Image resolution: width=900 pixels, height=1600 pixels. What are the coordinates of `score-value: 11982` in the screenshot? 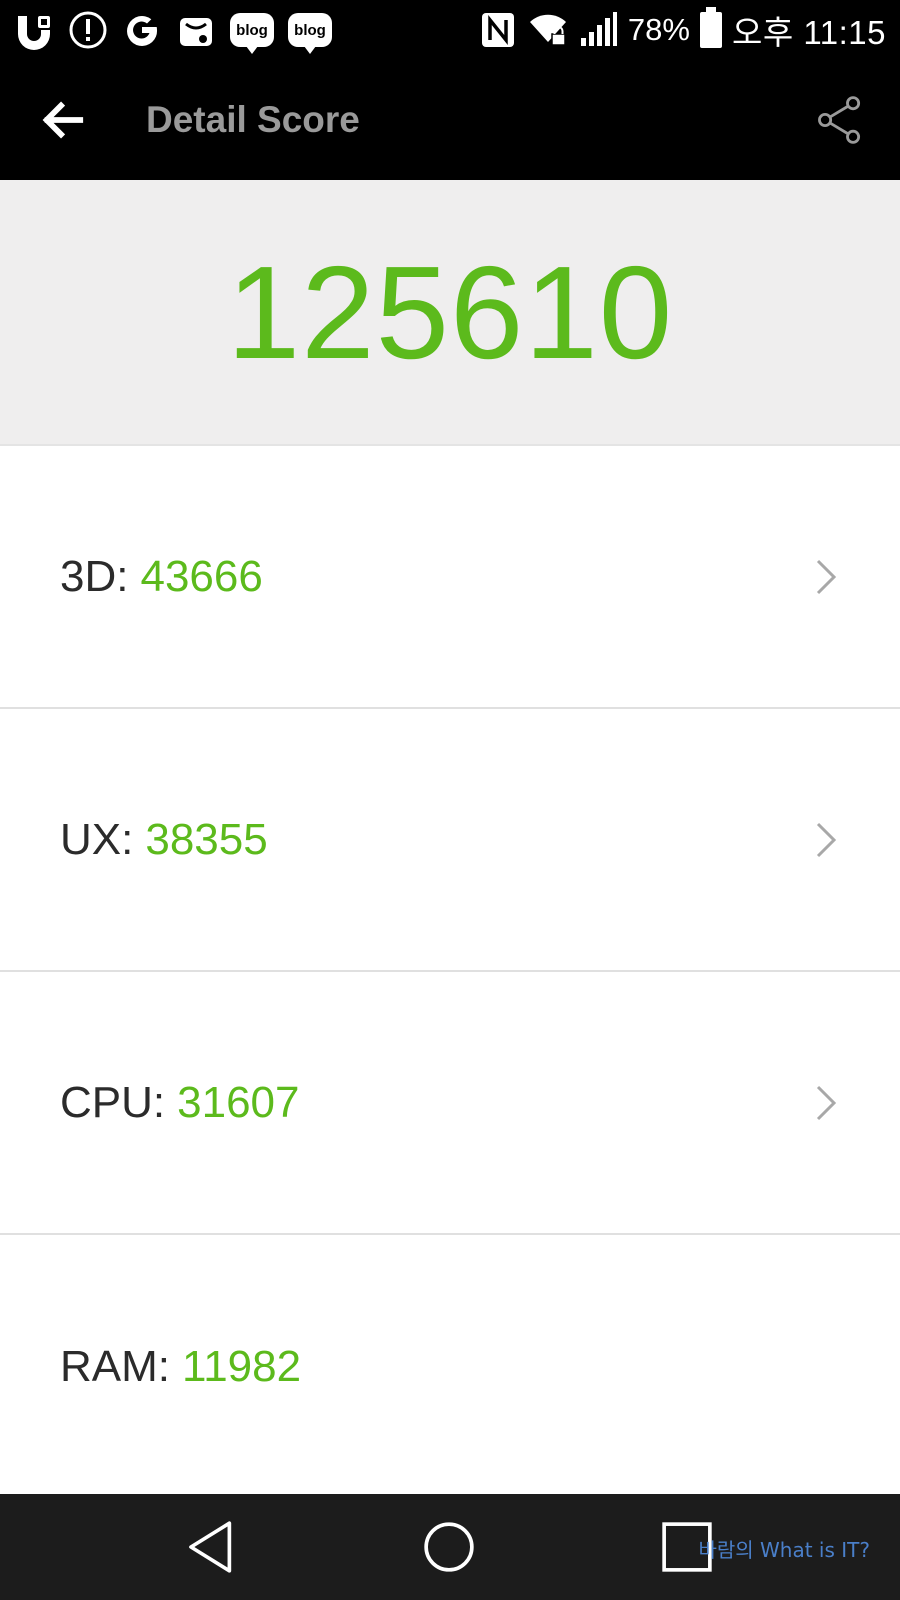 It's located at (242, 1366).